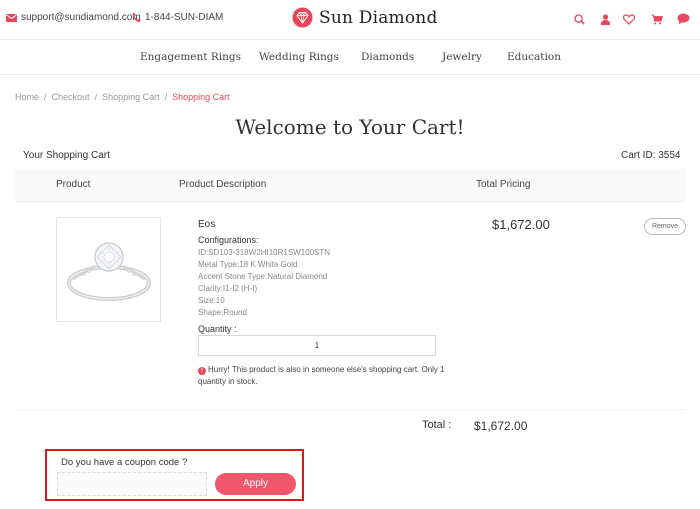 This screenshot has width=700, height=509. What do you see at coordinates (248, 264) in the screenshot?
I see `config-metal-type: Metal Type:18 K White Gold` at bounding box center [248, 264].